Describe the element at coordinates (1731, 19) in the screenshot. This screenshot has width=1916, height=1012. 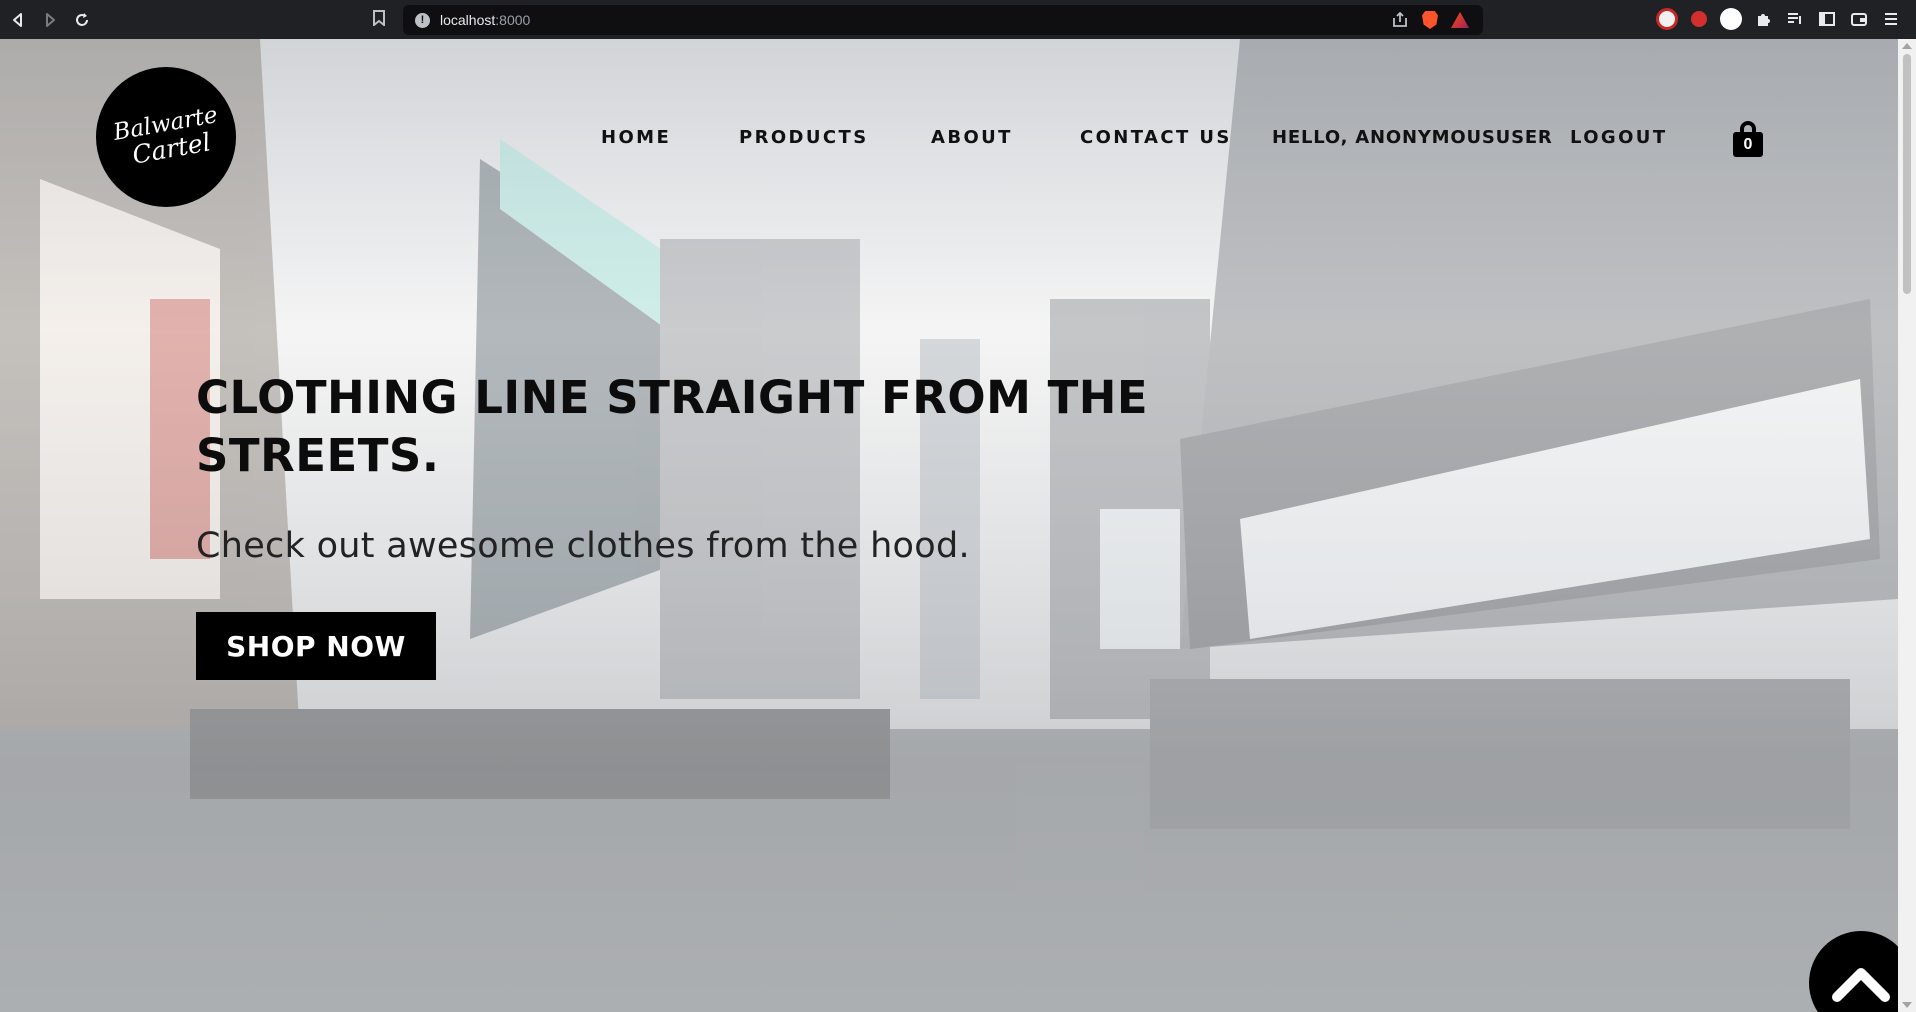
I see `profile-icon` at that location.